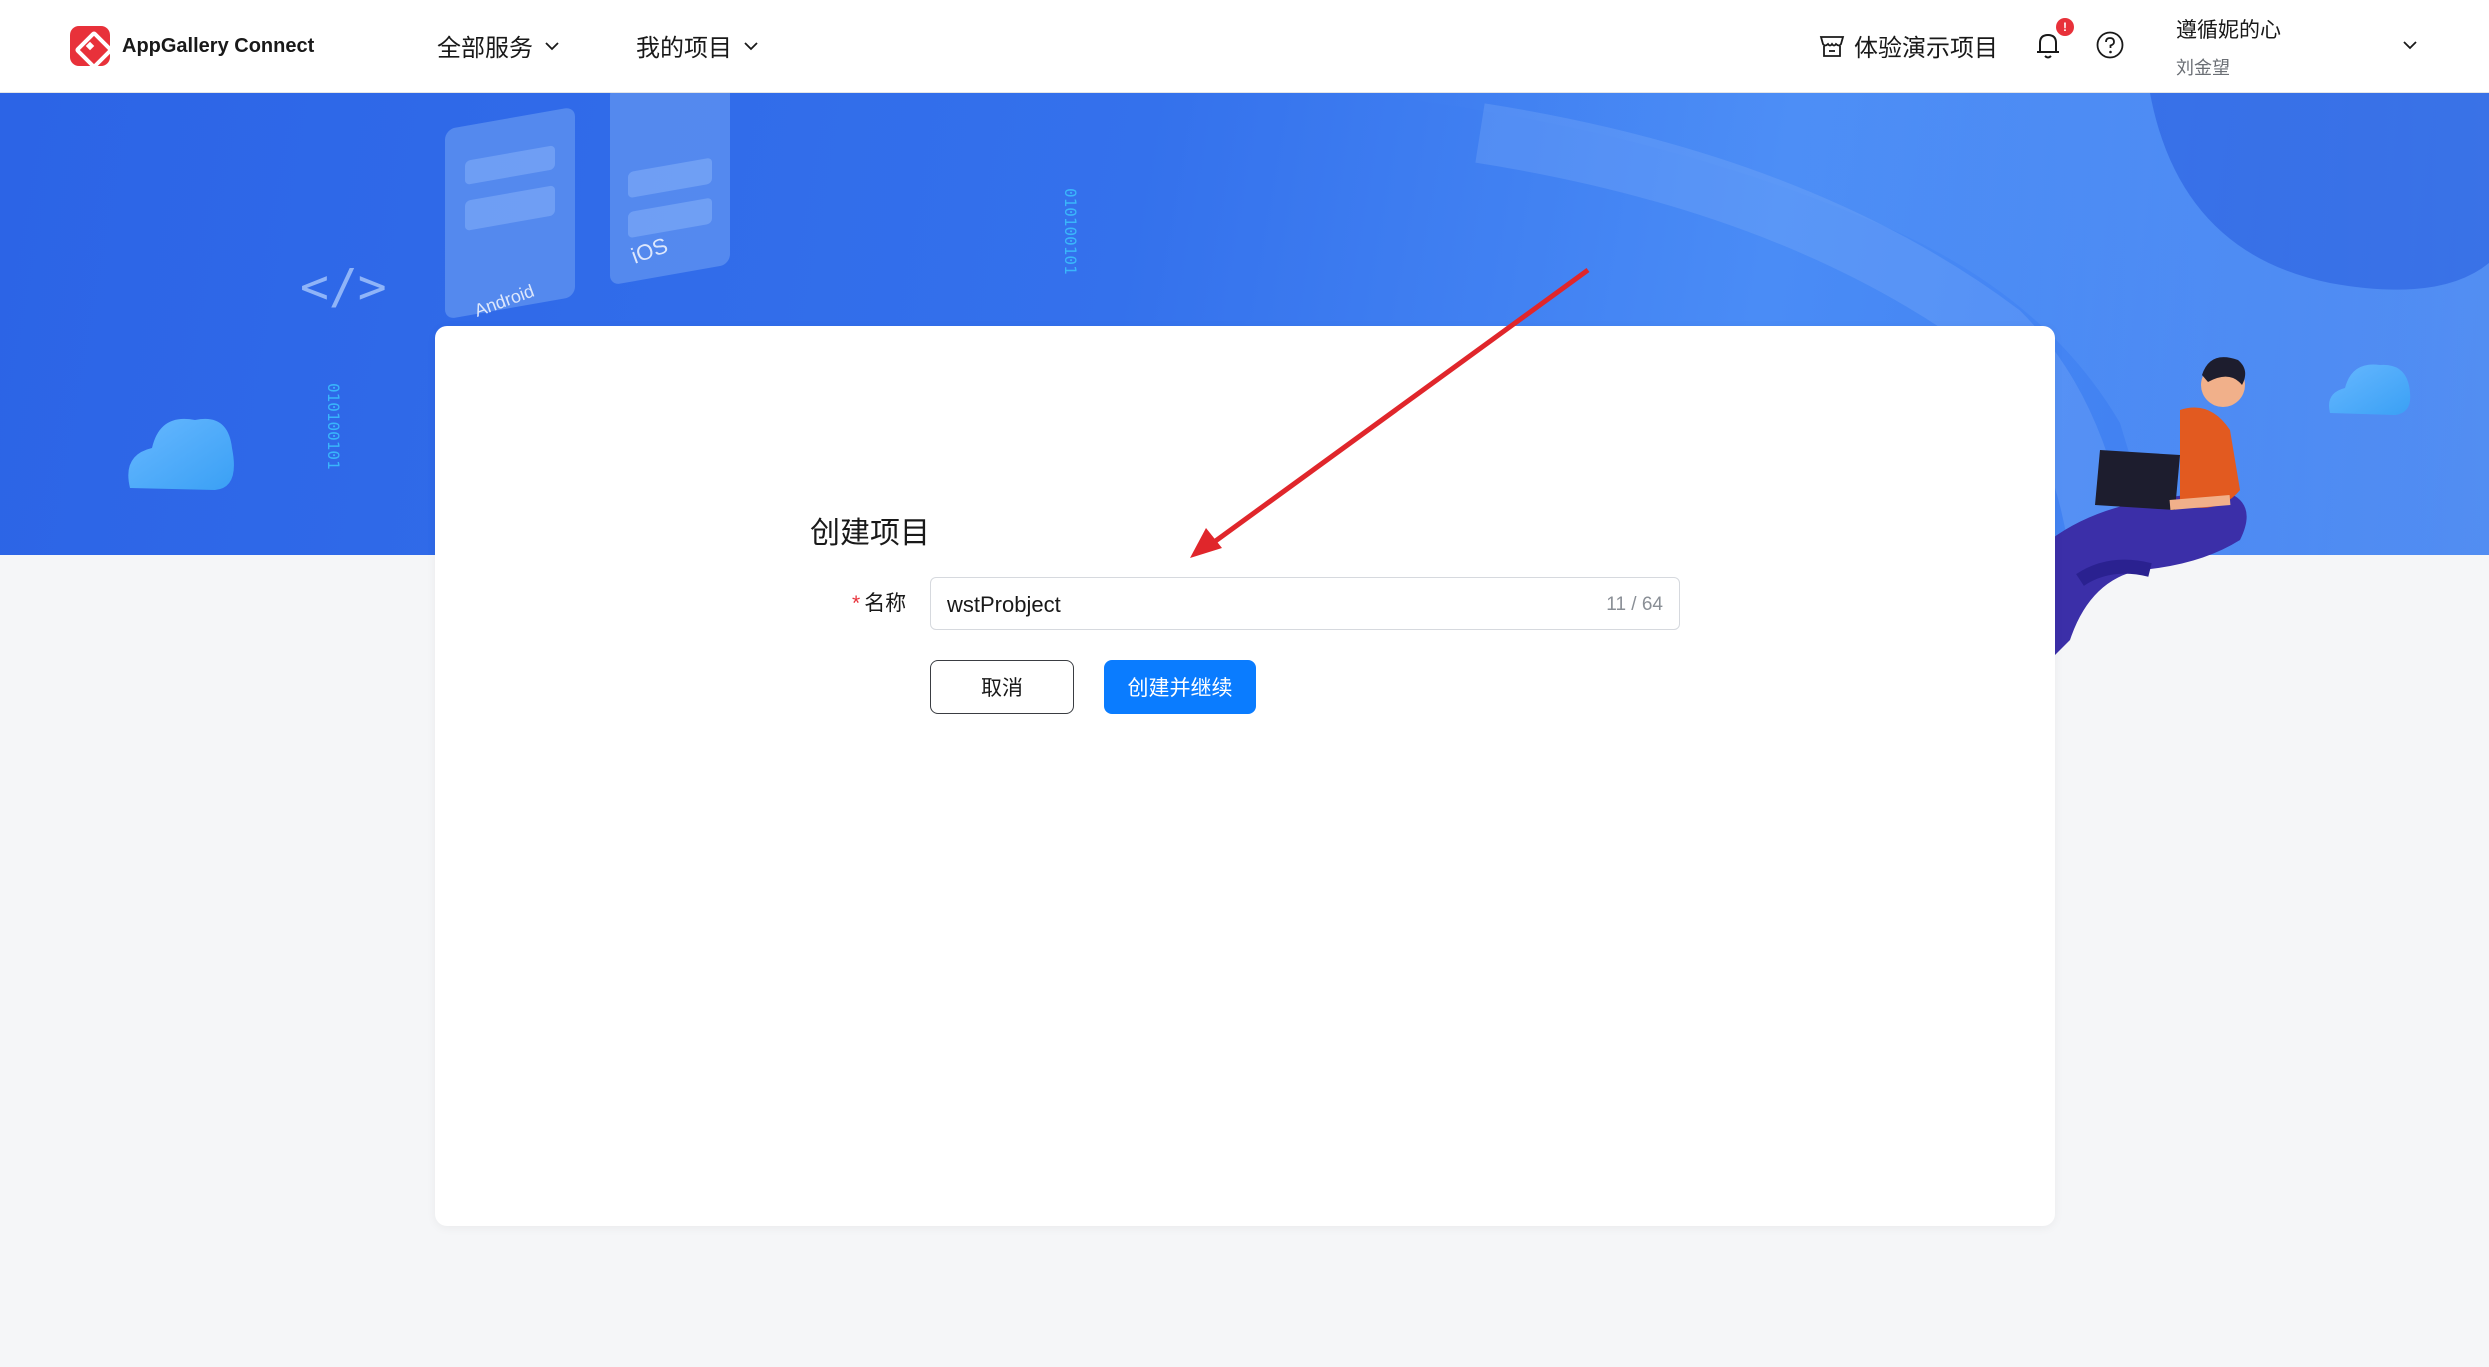 This screenshot has width=2489, height=1367. What do you see at coordinates (1180, 687) in the screenshot?
I see `create-and-continue-button: 创建并继续` at bounding box center [1180, 687].